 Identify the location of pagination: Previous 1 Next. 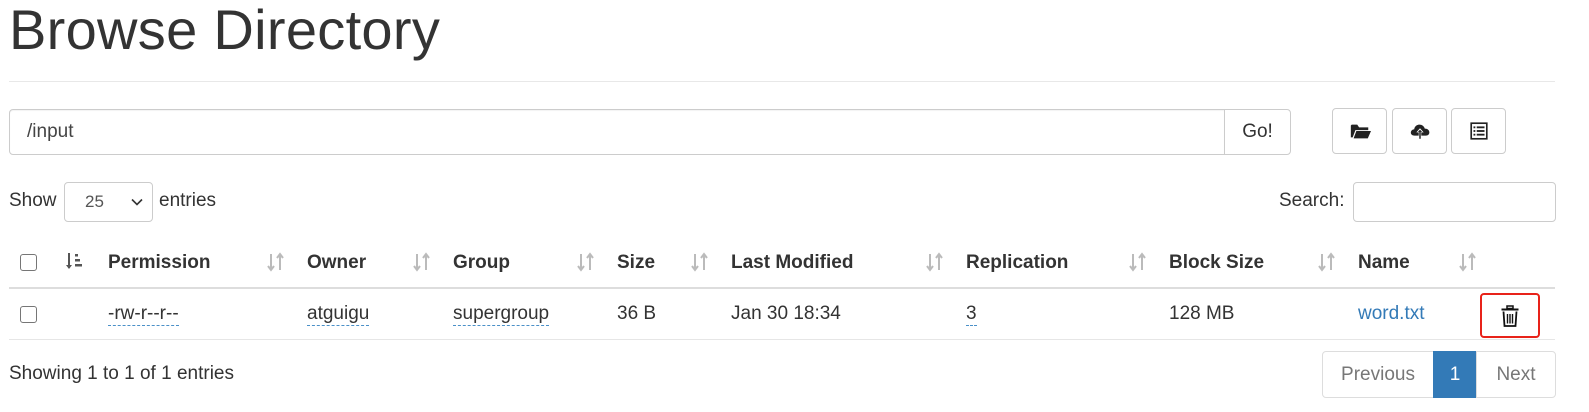
(1439, 374).